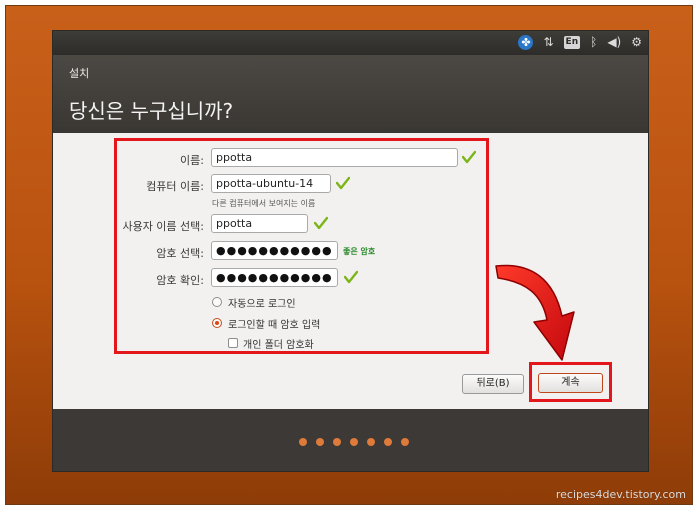  I want to click on network-icon: ⇅, so click(548, 42).